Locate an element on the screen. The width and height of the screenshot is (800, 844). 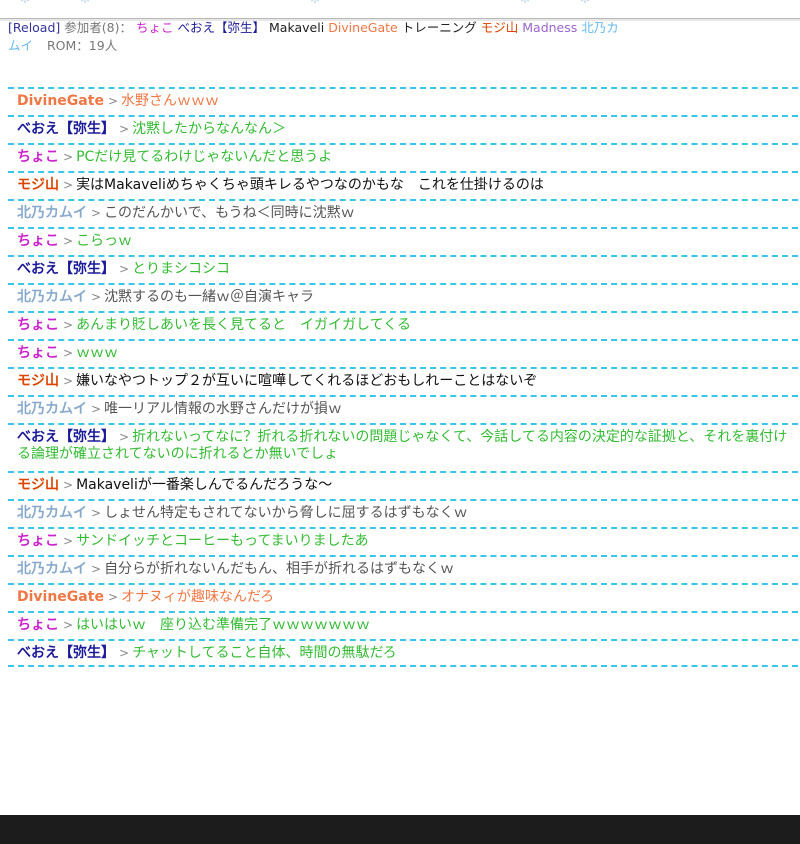
participant-name: モジ山 is located at coordinates (499, 27).